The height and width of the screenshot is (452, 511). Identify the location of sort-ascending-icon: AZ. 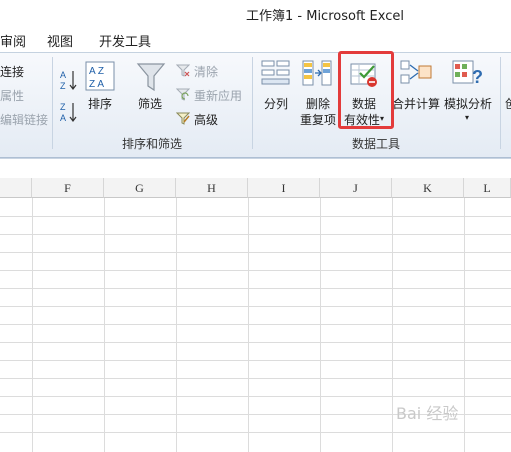
(69, 81).